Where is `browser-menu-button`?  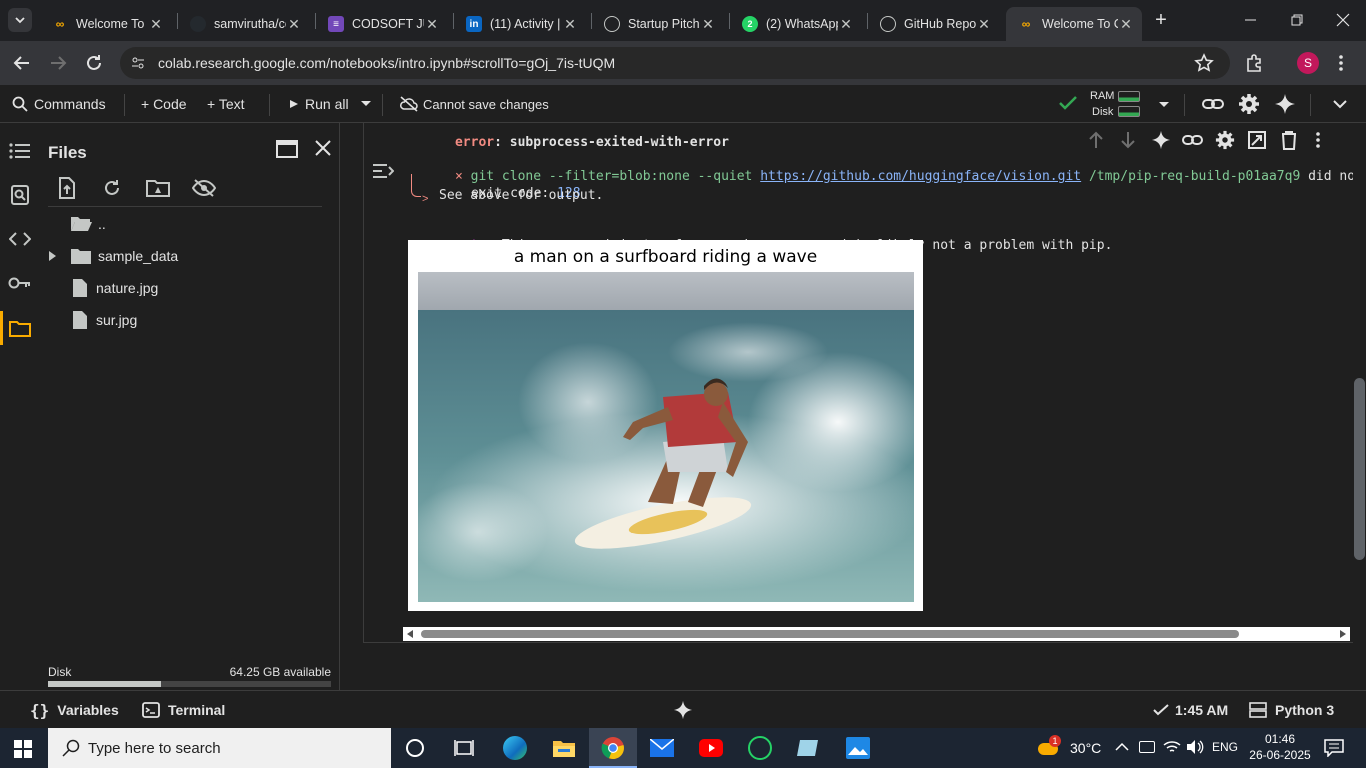
browser-menu-button is located at coordinates (1341, 63).